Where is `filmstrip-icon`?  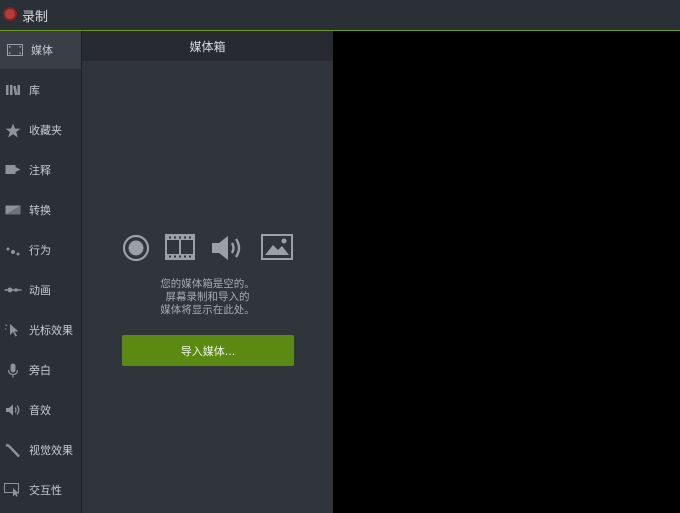
filmstrip-icon is located at coordinates (15, 50).